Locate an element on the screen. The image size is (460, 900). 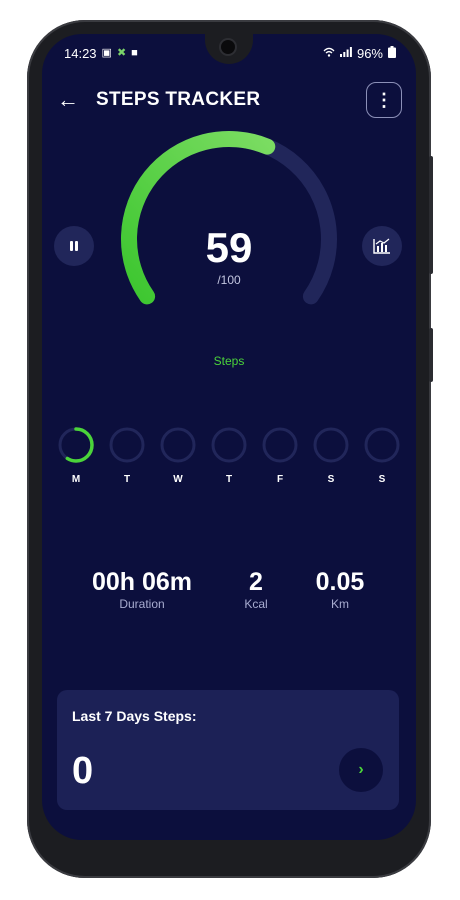
volume-button is located at coordinates (431, 215).